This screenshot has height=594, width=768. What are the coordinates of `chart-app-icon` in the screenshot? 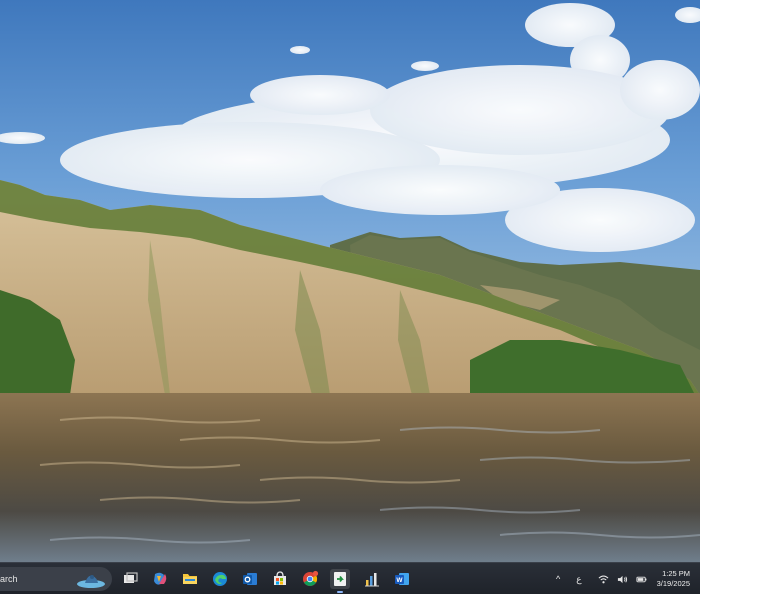 It's located at (372, 579).